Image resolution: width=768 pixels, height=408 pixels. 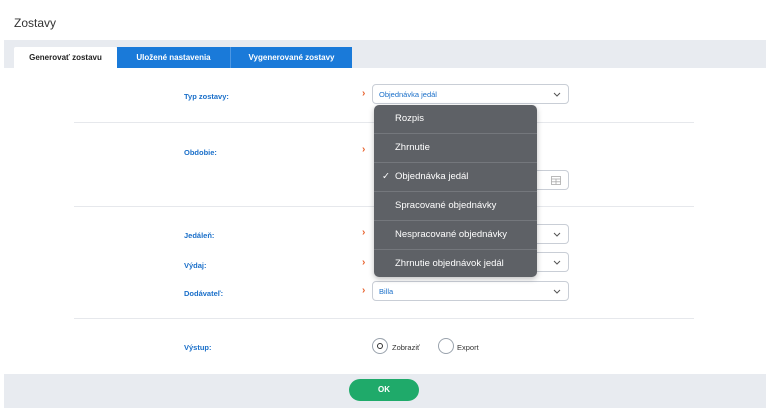 What do you see at coordinates (206, 96) in the screenshot?
I see `report-type-label: Typ zostavy:` at bounding box center [206, 96].